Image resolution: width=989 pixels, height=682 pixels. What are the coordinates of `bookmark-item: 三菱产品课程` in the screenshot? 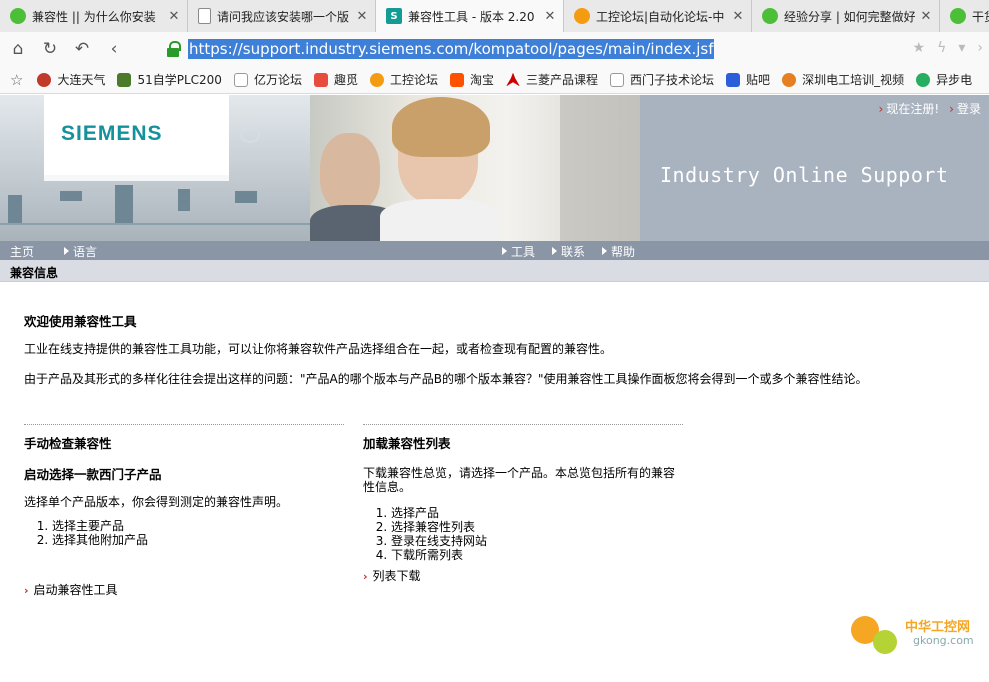 It's located at (552, 79).